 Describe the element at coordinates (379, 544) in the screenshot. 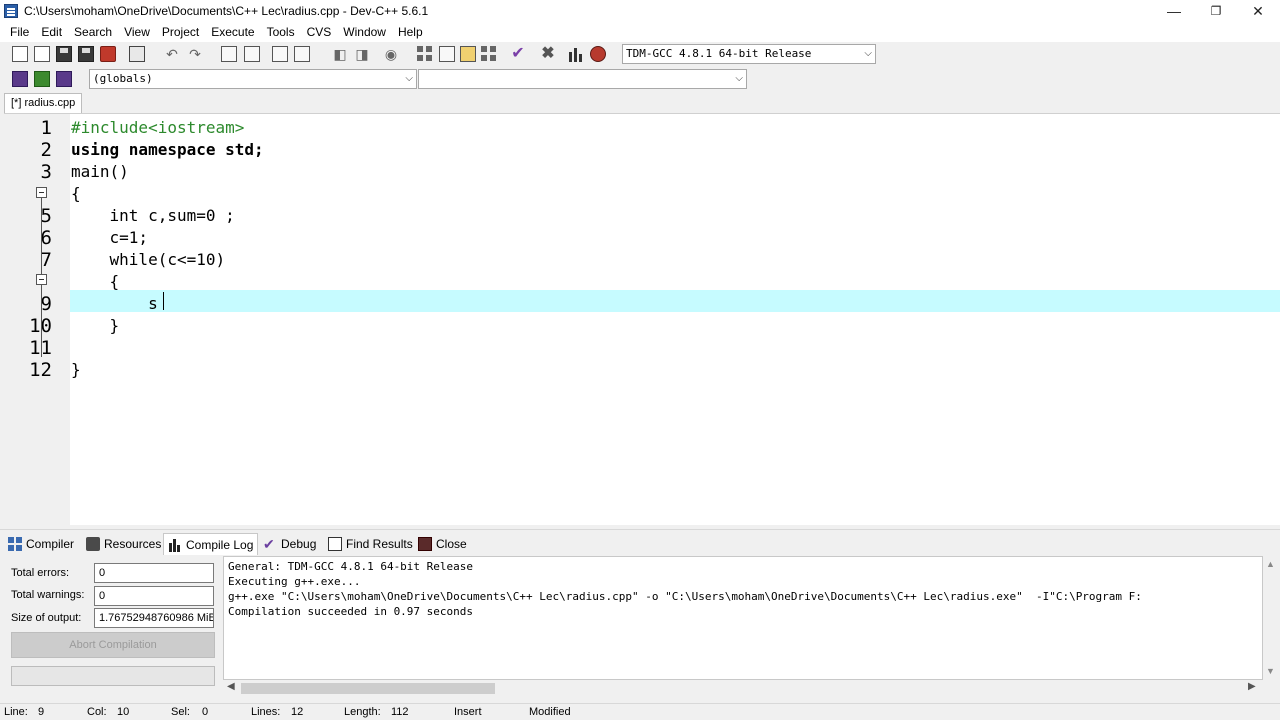

I see `tab-find-results-label: Find Results` at that location.